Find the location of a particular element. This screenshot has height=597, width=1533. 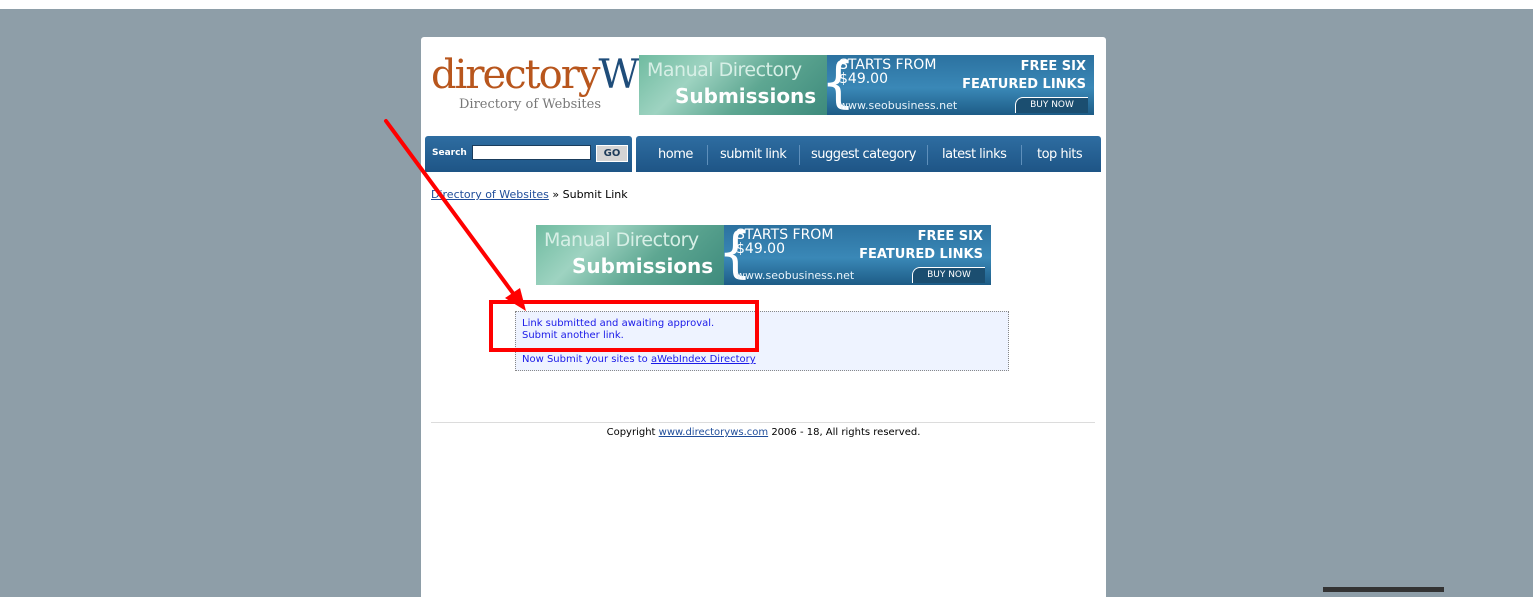

bottom-dark-tab is located at coordinates (1383, 589).